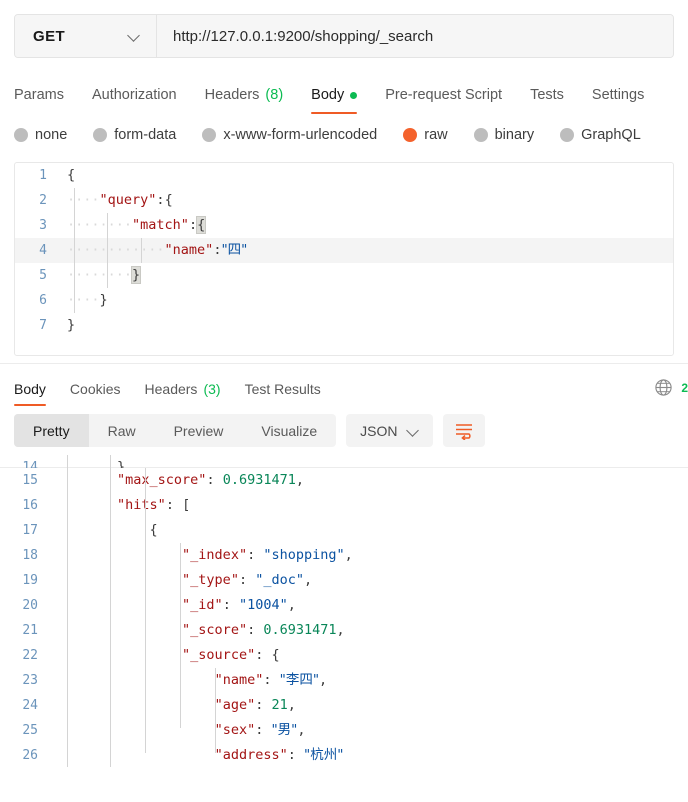 The image size is (688, 802). Describe the element at coordinates (30, 630) in the screenshot. I see `line-number: 21` at that location.